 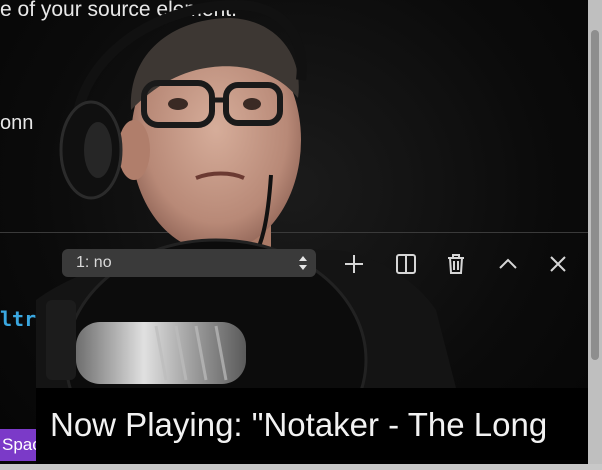 I want to click on terminal-toolbar: 1: no, so click(x=312, y=264).